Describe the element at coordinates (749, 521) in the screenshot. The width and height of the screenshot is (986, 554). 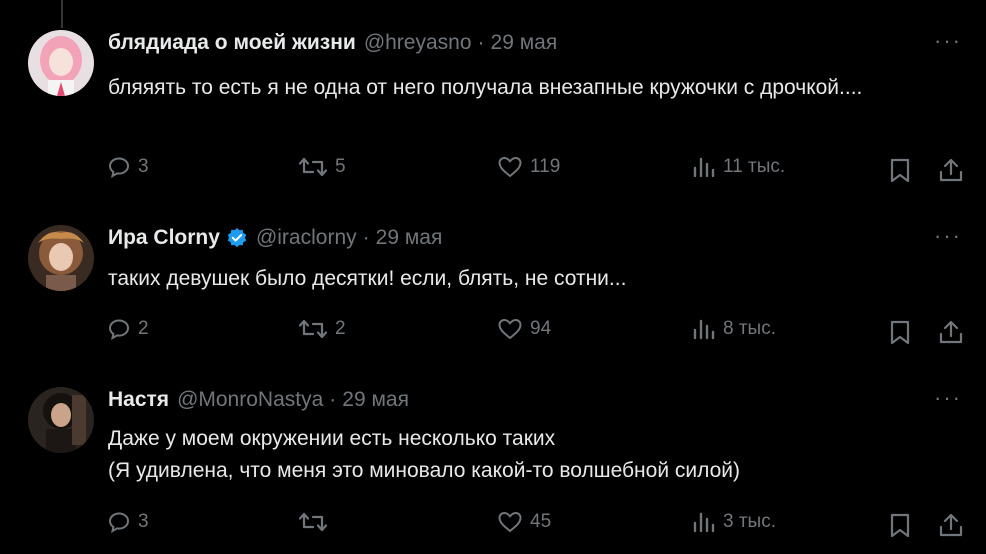
I see `view-count: 3 тыс.` at that location.